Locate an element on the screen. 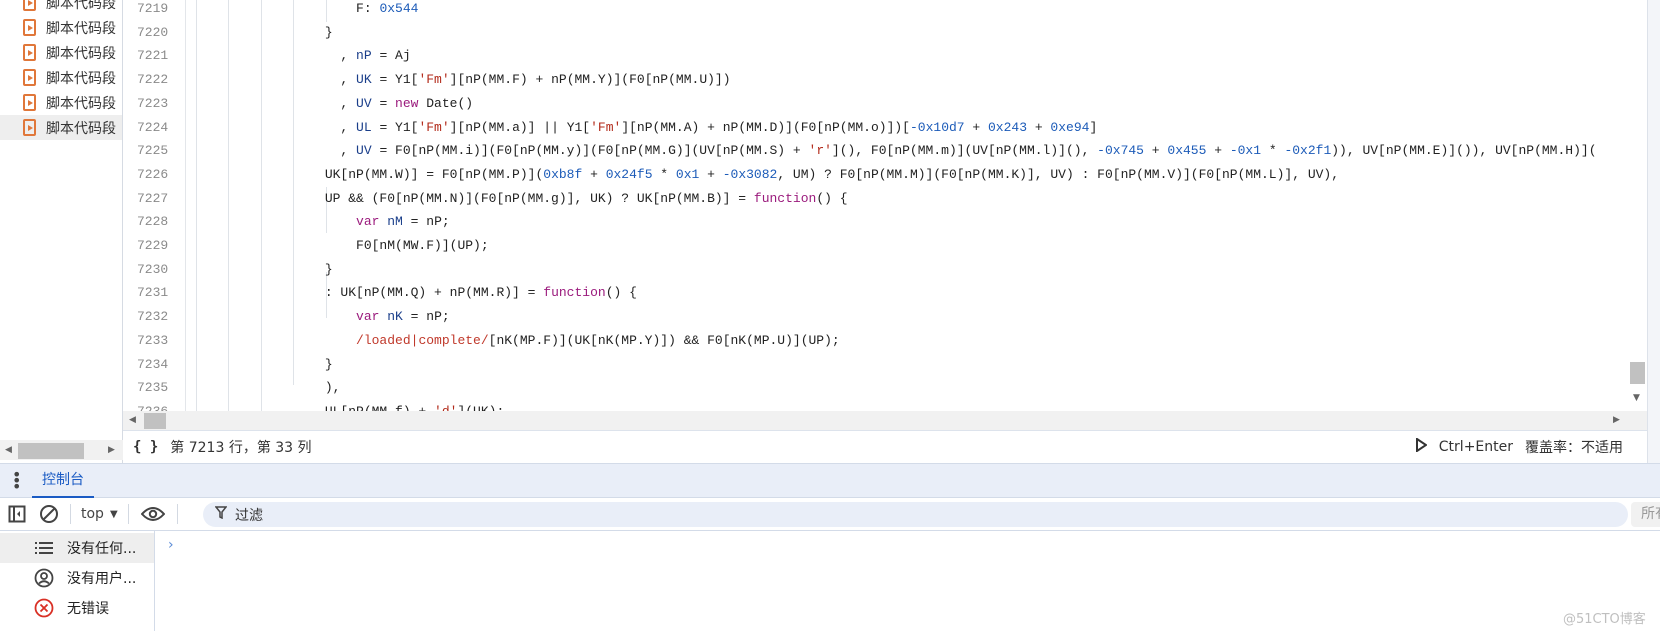 Image resolution: width=1660 pixels, height=631 pixels. line-number: 7231 is located at coordinates (152, 293).